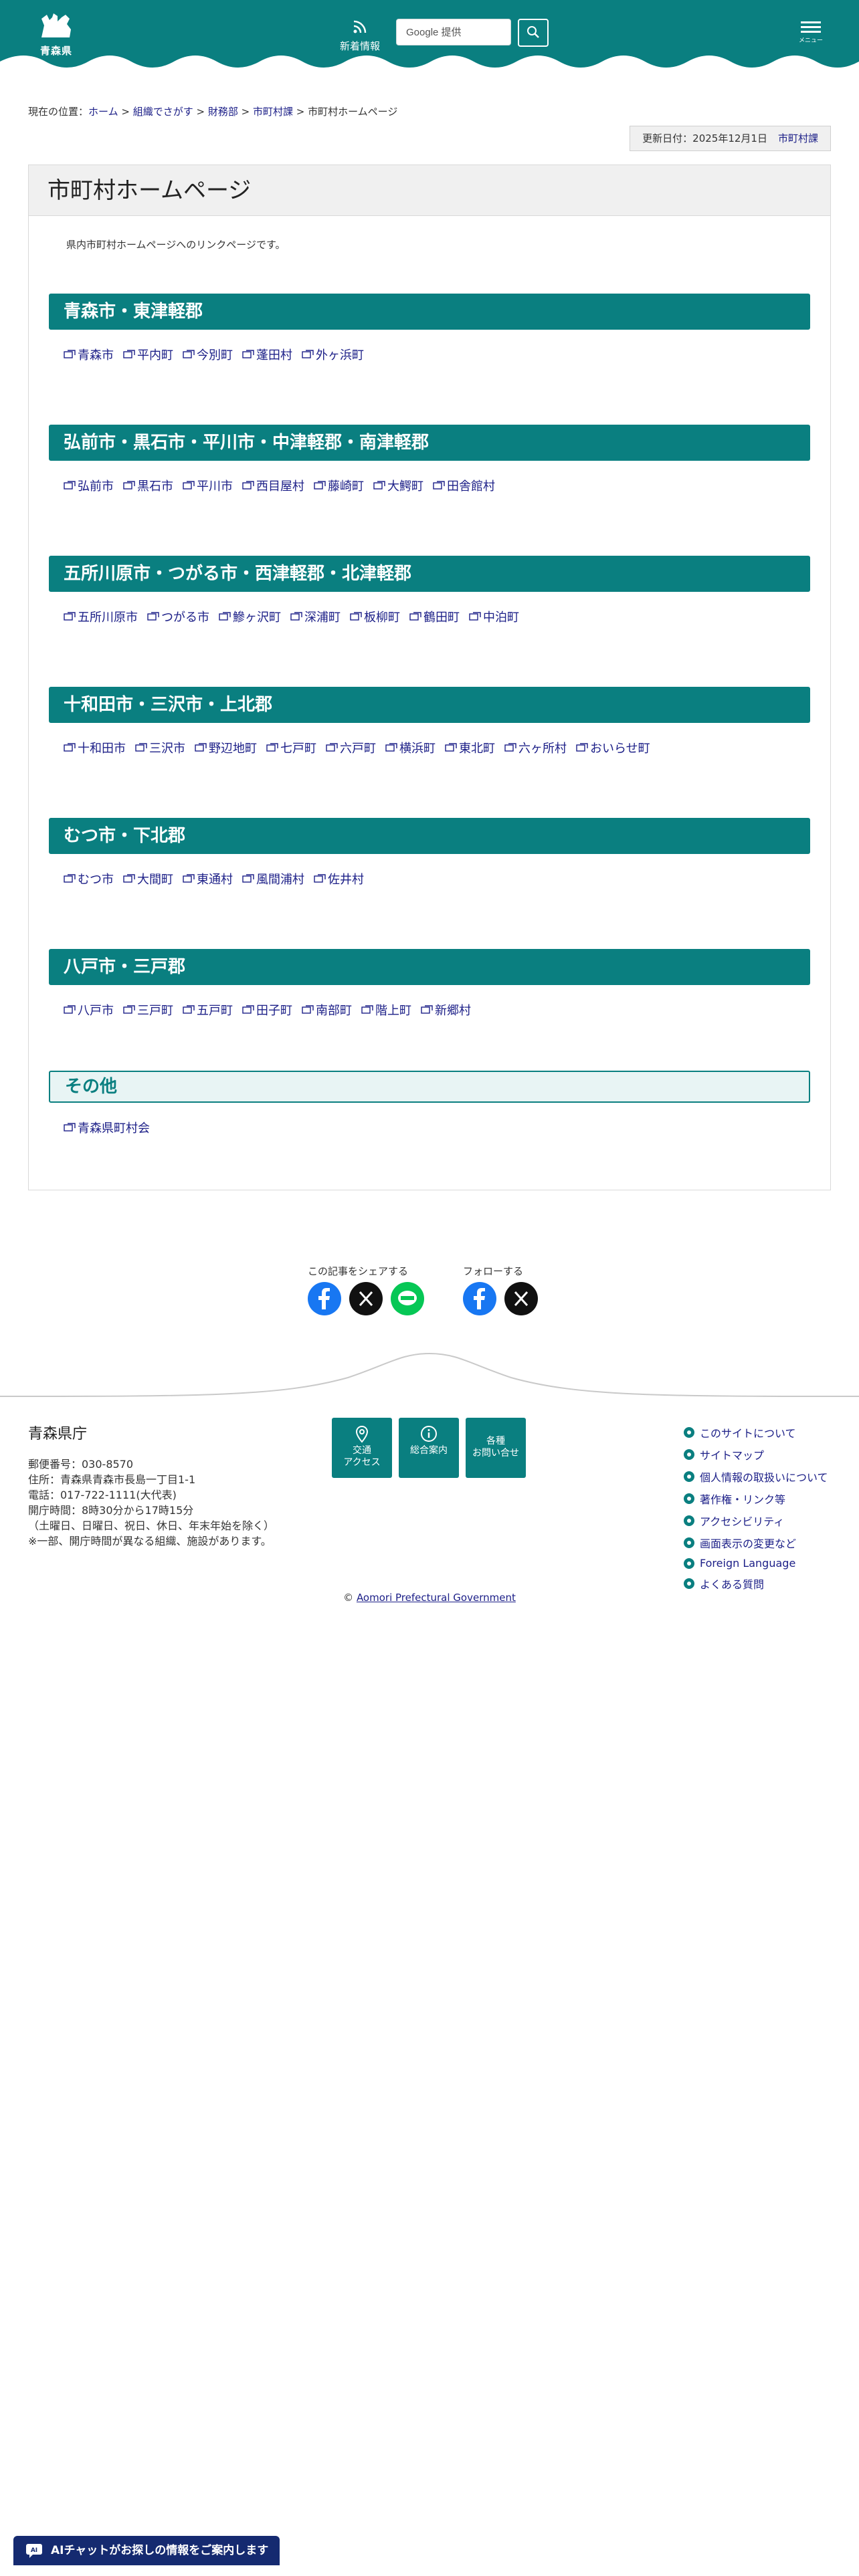 This screenshot has height=2576, width=859. Describe the element at coordinates (148, 485) in the screenshot. I see `municipality-link: 黒石市` at that location.